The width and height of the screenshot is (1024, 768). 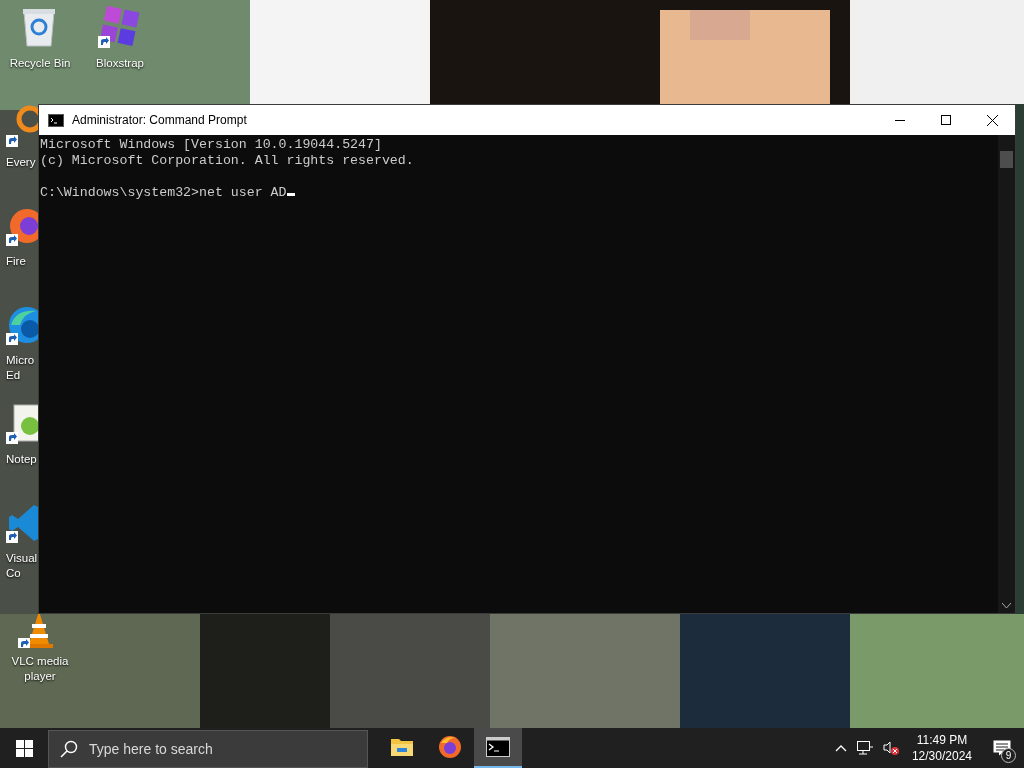 What do you see at coordinates (208, 749) in the screenshot?
I see `search-field: Type here to search` at bounding box center [208, 749].